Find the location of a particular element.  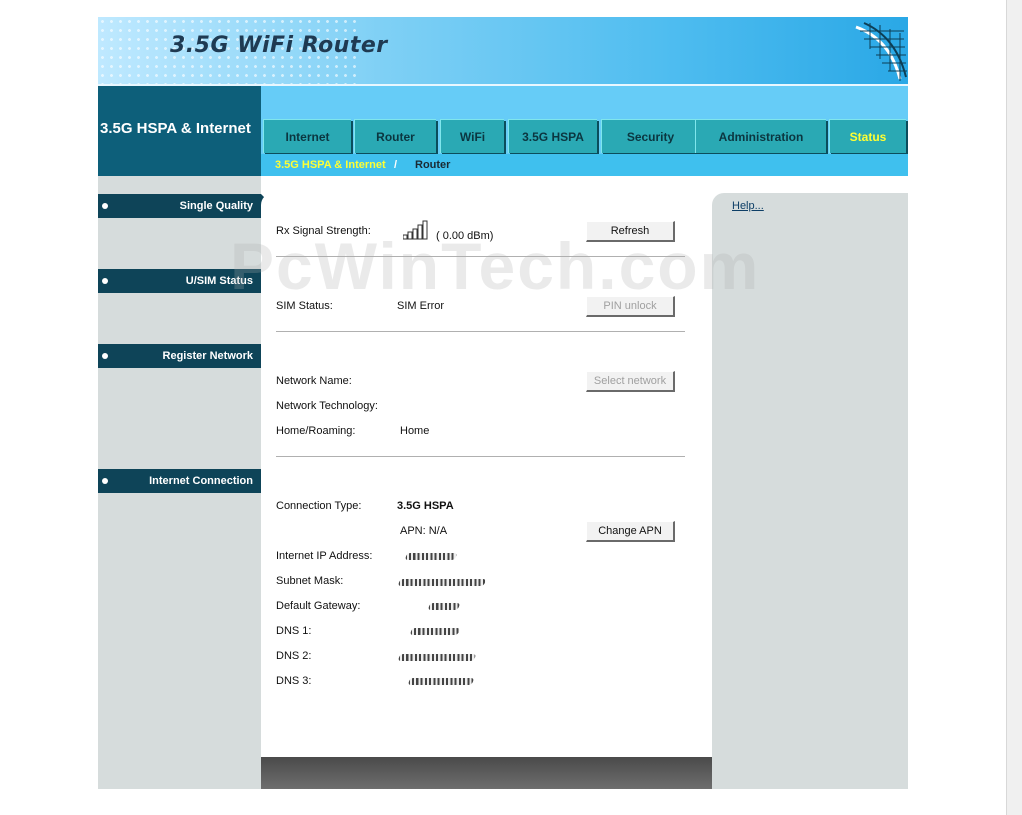

vertical-scrollbar is located at coordinates (1014, 407).